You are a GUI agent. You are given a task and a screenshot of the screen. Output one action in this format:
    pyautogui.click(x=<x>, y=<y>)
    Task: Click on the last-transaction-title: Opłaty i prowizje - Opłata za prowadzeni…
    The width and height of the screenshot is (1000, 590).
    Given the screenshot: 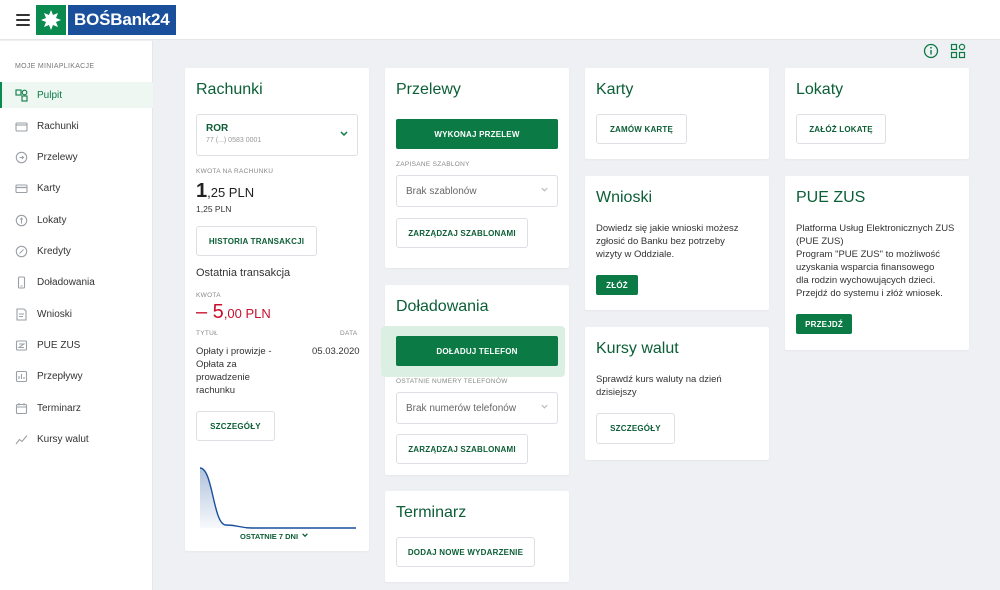 What is the action you would take?
    pyautogui.click(x=234, y=371)
    